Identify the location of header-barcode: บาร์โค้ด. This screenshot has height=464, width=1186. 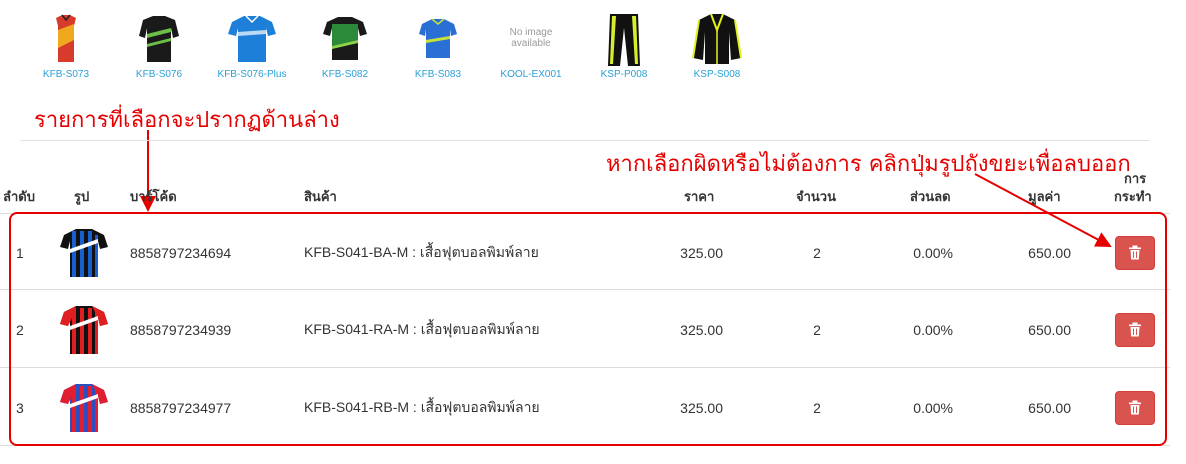
(153, 197).